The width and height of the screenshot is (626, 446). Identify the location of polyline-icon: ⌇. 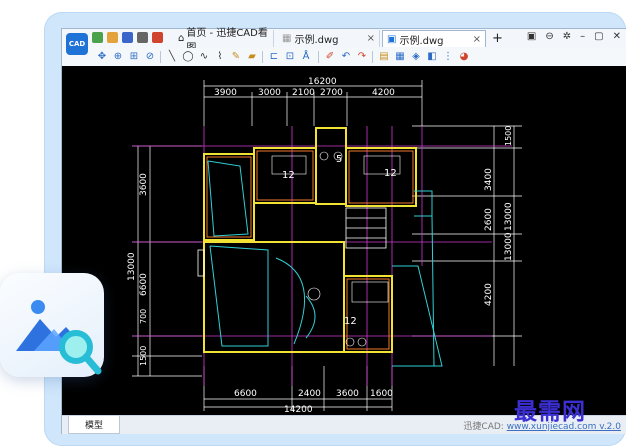
(220, 57).